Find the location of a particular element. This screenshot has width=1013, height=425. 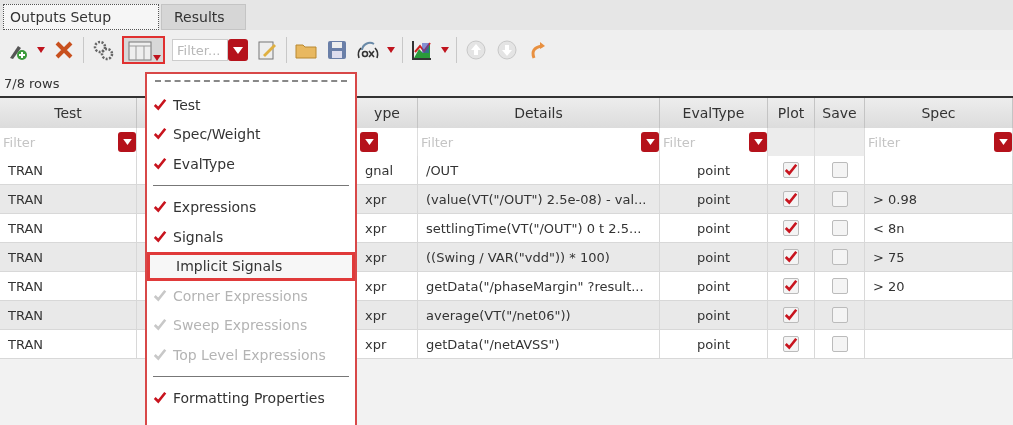

row-count: 7/8 rows is located at coordinates (32, 83).